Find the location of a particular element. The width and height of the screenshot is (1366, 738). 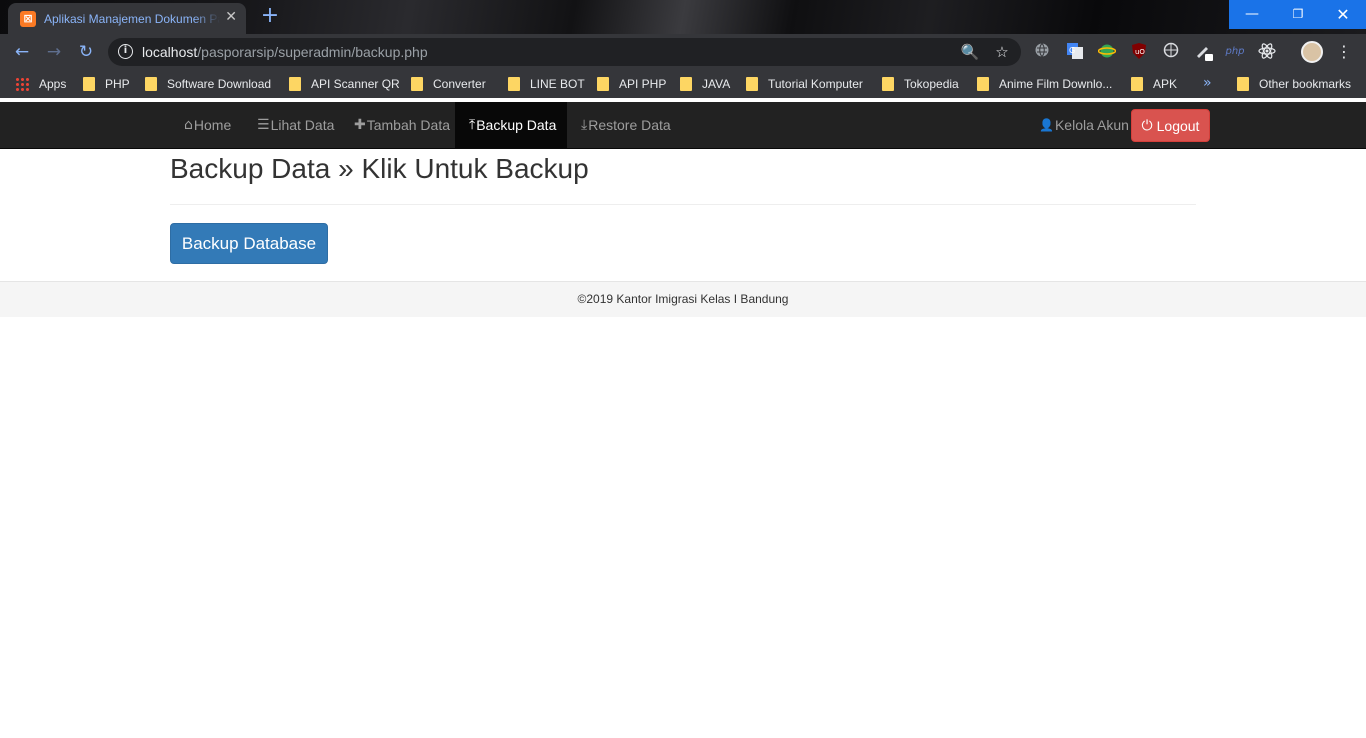

translate-icon: G is located at coordinates (1075, 52).